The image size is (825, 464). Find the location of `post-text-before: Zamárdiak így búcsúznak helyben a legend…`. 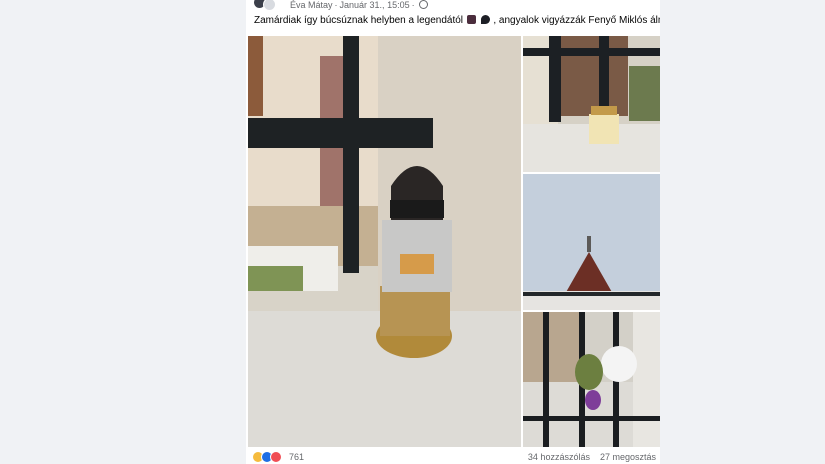

post-text-before: Zamárdiak így búcsúznak helyben a legend… is located at coordinates (359, 20).